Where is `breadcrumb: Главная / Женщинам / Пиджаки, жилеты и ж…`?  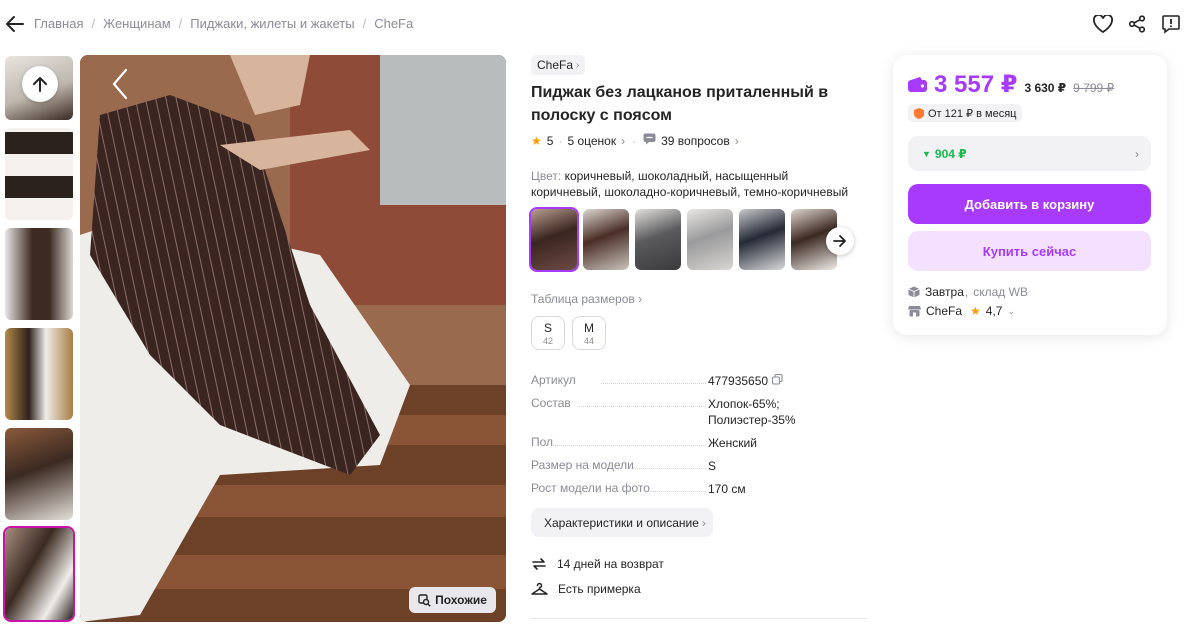 breadcrumb: Главная / Женщинам / Пиджаки, жилеты и ж… is located at coordinates (224, 23).